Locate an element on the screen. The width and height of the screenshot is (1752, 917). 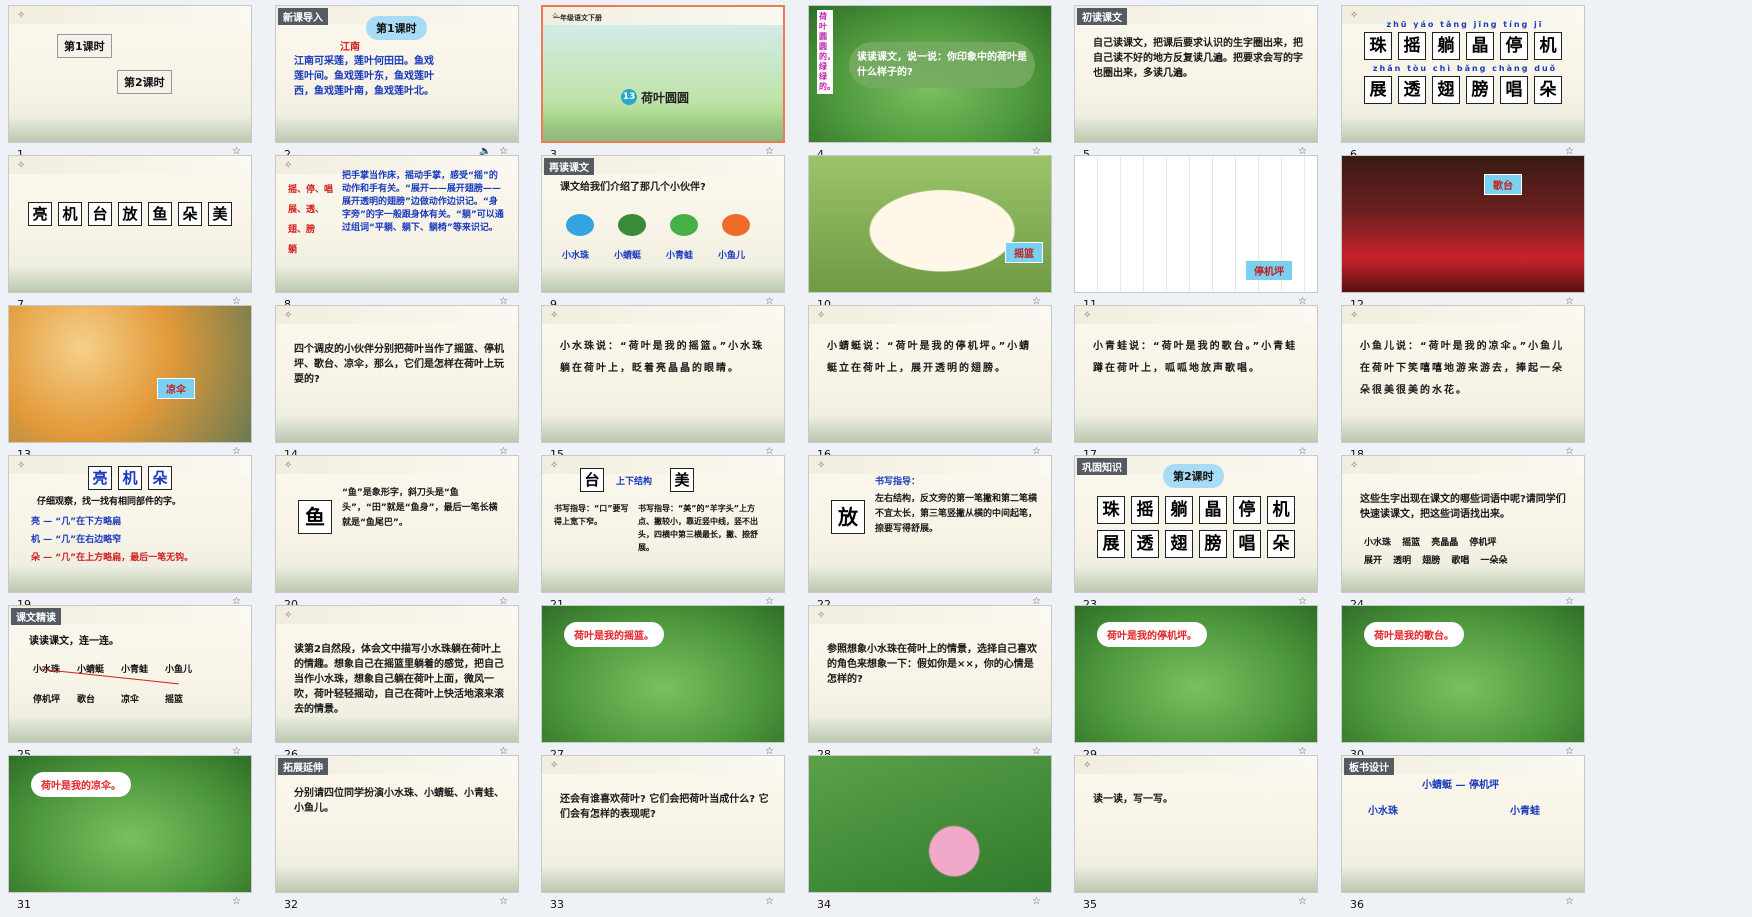
slide-thumbnail: ✧ 小水珠说：“荷叶是我的摇篮。”小水珠躺在荷叶上，眨着亮晶晶的眼睛。 is located at coordinates (663, 374).